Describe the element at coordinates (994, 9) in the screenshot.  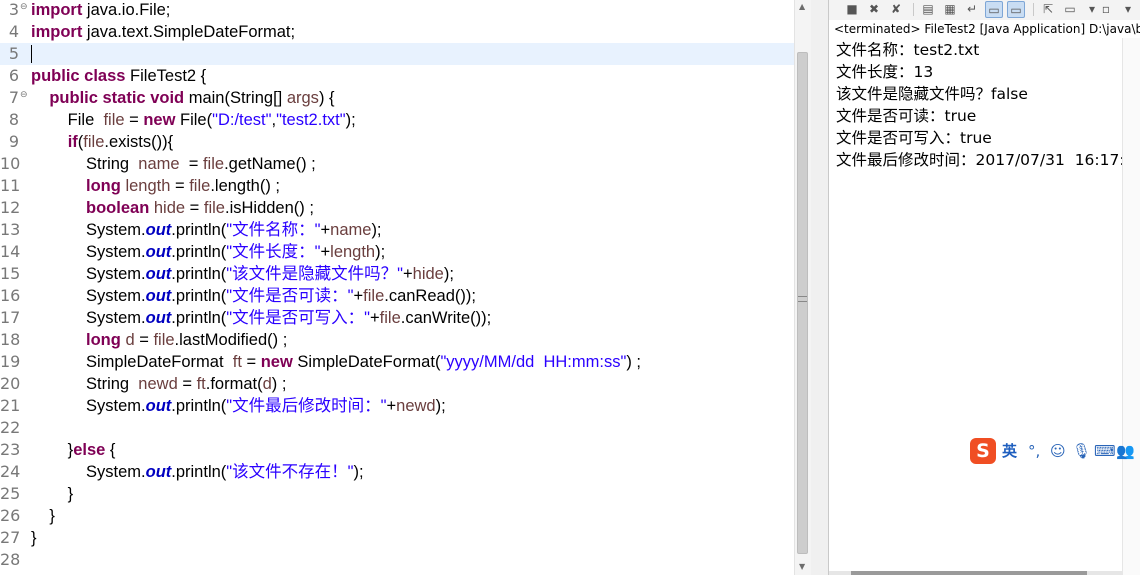
I see `show-on-stdout-icon: ▭` at that location.